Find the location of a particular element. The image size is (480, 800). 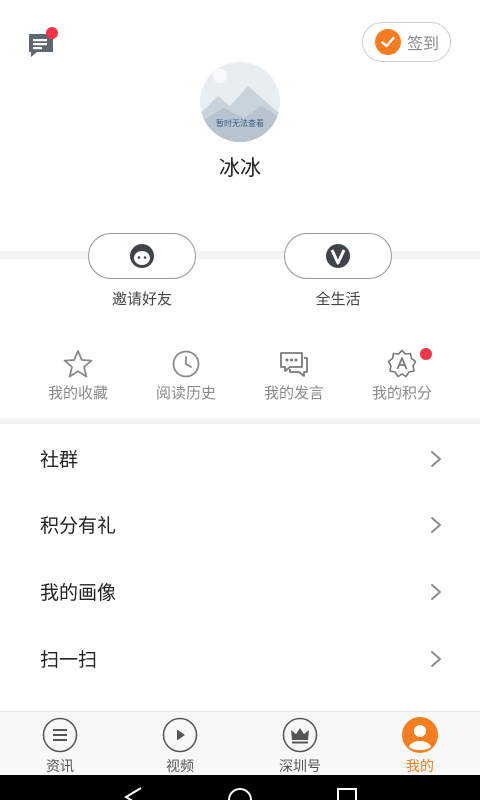

check-icon is located at coordinates (388, 42).